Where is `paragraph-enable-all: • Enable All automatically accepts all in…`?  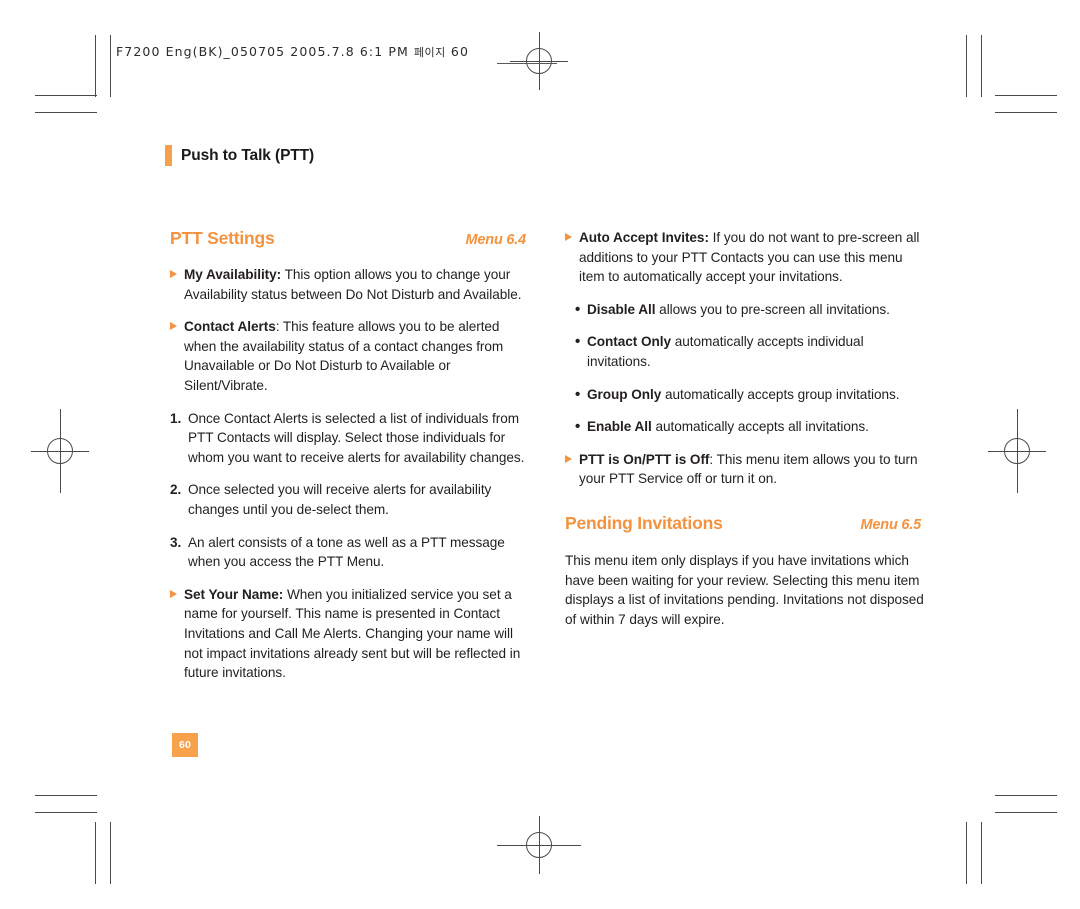
paragraph-enable-all: • Enable All automatically accepts all in… is located at coordinates (750, 427).